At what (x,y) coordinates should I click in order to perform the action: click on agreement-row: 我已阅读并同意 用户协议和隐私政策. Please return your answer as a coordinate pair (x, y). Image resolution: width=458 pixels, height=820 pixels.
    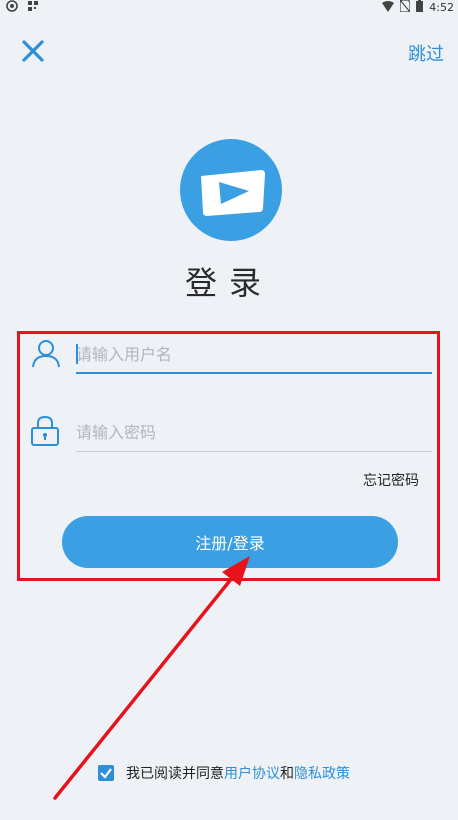
    Looking at the image, I should click on (224, 773).